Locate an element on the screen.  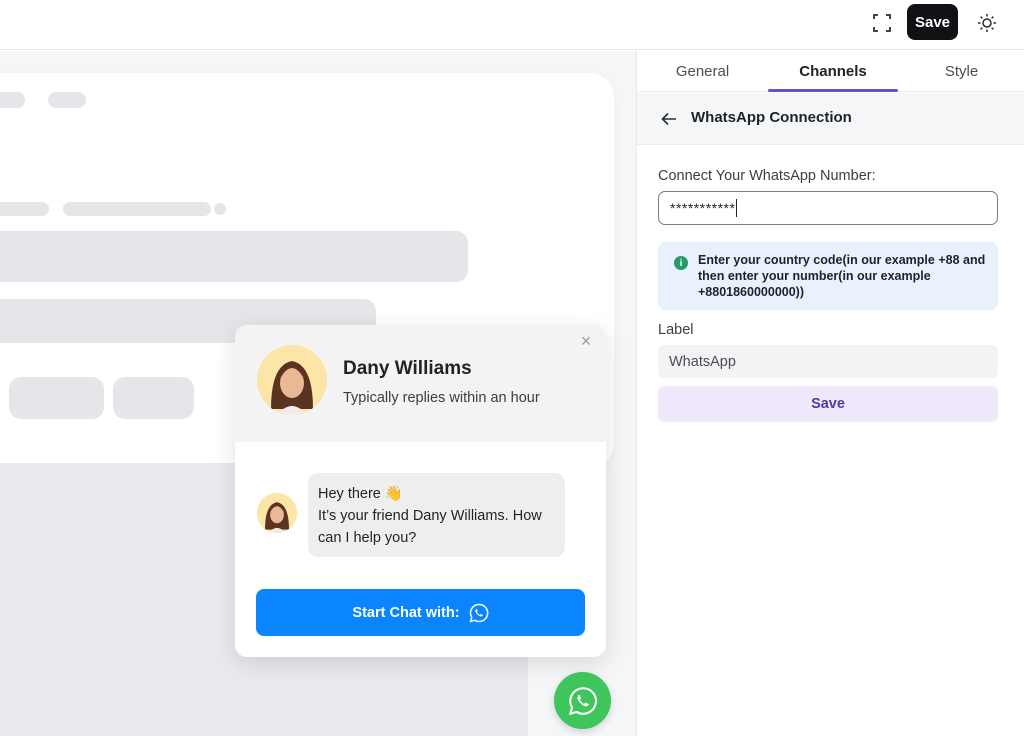
start-chat-label: Start Chat with: is located at coordinates (406, 612).